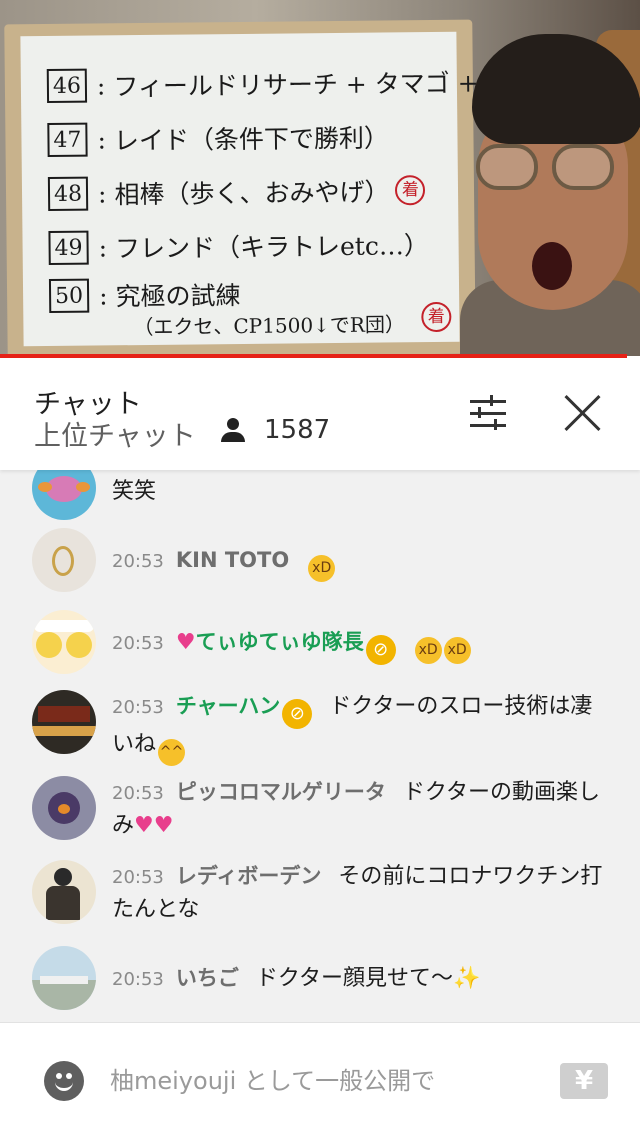 Image resolution: width=640 pixels, height=1136 pixels. What do you see at coordinates (354, 978) in the screenshot?
I see `message-text: ドクター顔見せて〜` at bounding box center [354, 978].